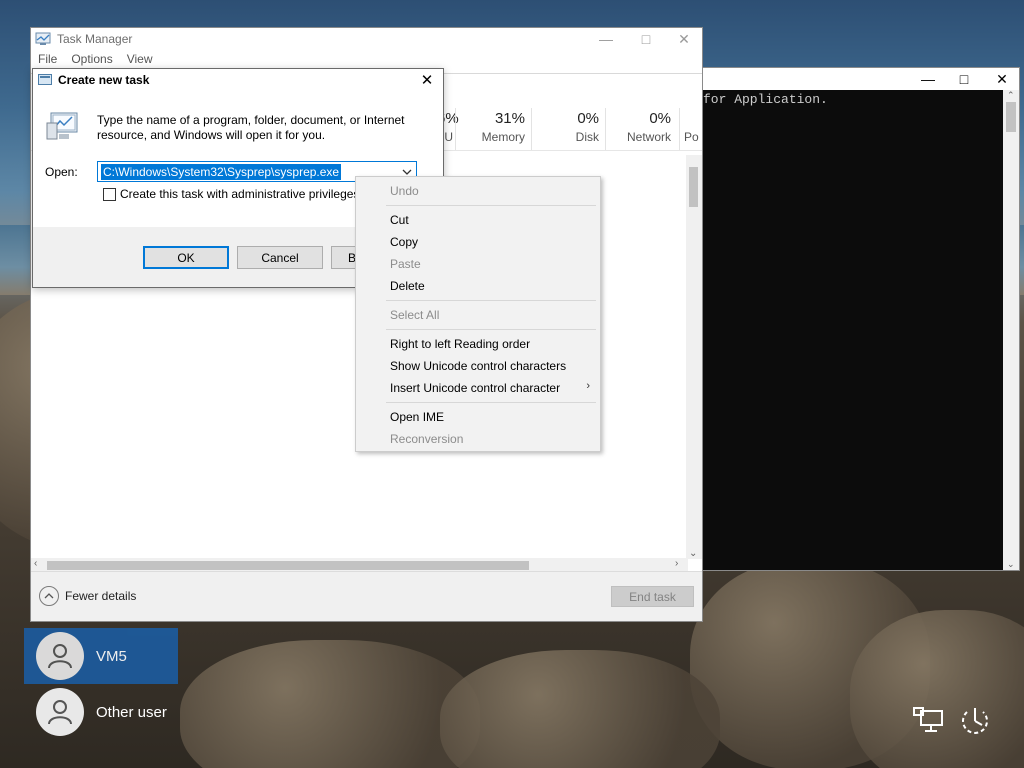 This screenshot has width=1024, height=768. I want to click on task-manager-app-icon, so click(43, 38).